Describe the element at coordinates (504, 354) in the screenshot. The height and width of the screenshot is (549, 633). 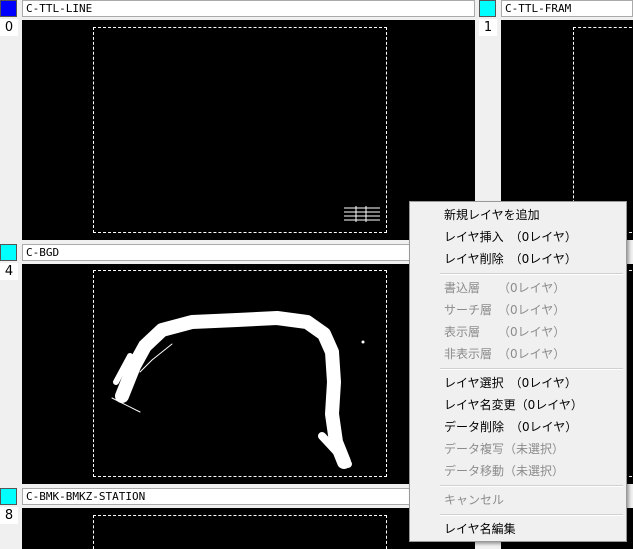
I see `menu-item-hide-layer: 非表示層 （0レイヤ）` at that location.